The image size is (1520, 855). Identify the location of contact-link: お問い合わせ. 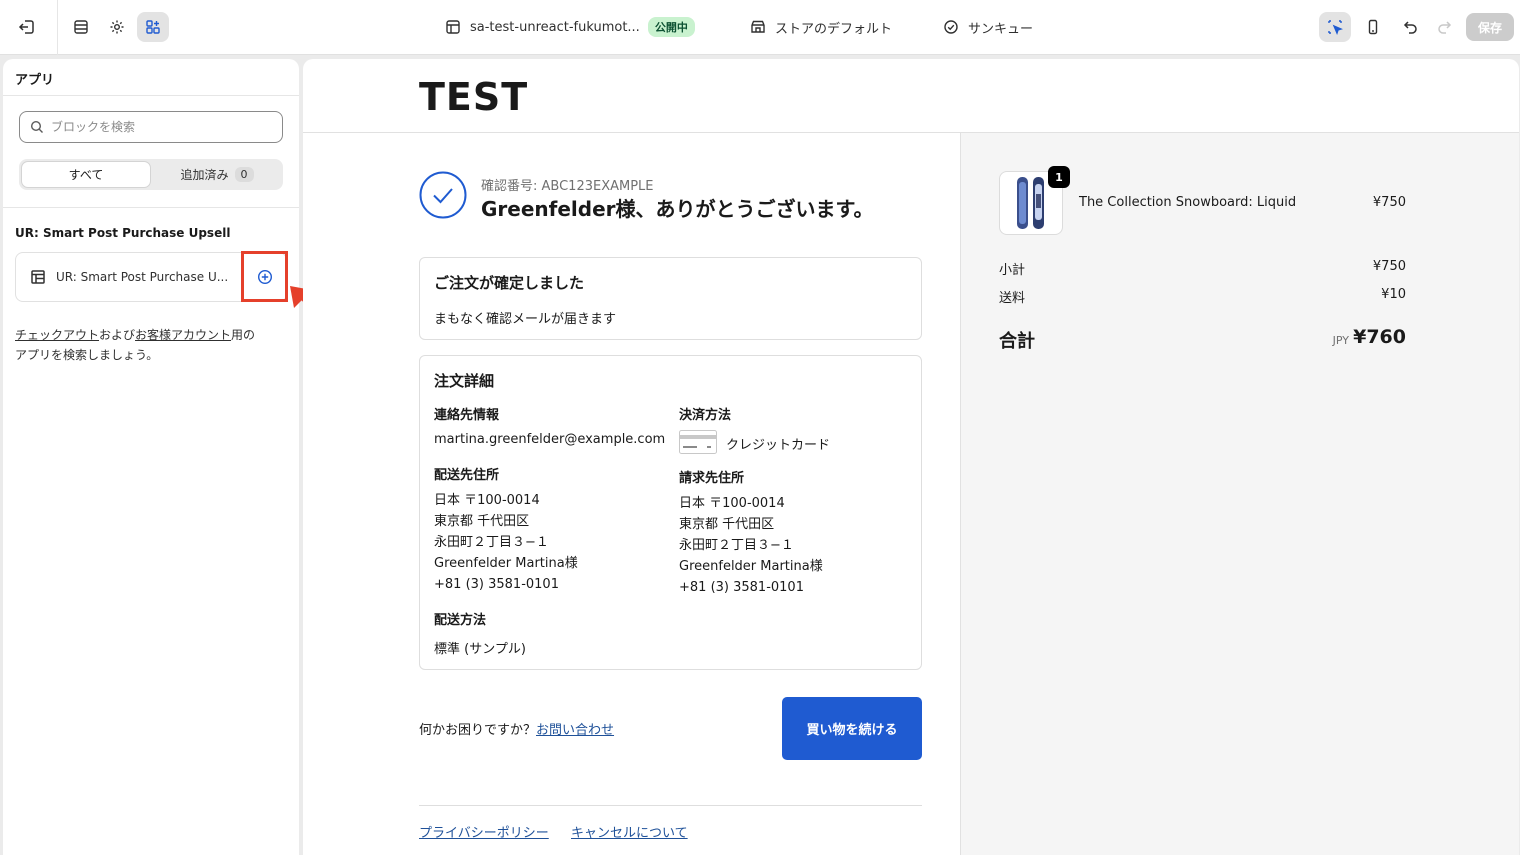
(575, 730).